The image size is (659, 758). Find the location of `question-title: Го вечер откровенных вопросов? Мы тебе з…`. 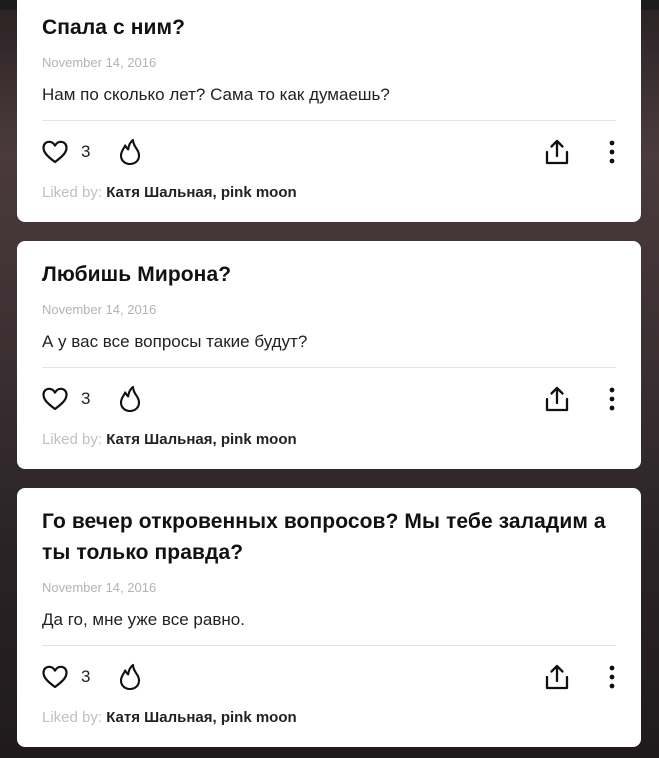

question-title: Го вечер откровенных вопросов? Мы тебе з… is located at coordinates (329, 528).